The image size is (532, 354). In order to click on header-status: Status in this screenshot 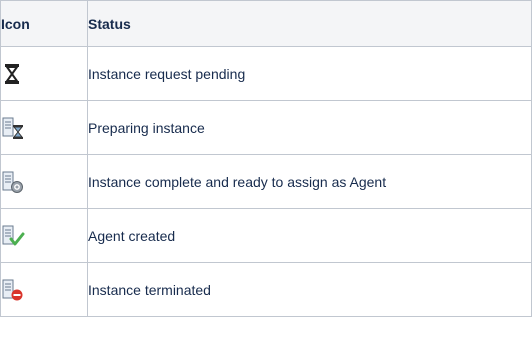, I will do `click(309, 23)`.